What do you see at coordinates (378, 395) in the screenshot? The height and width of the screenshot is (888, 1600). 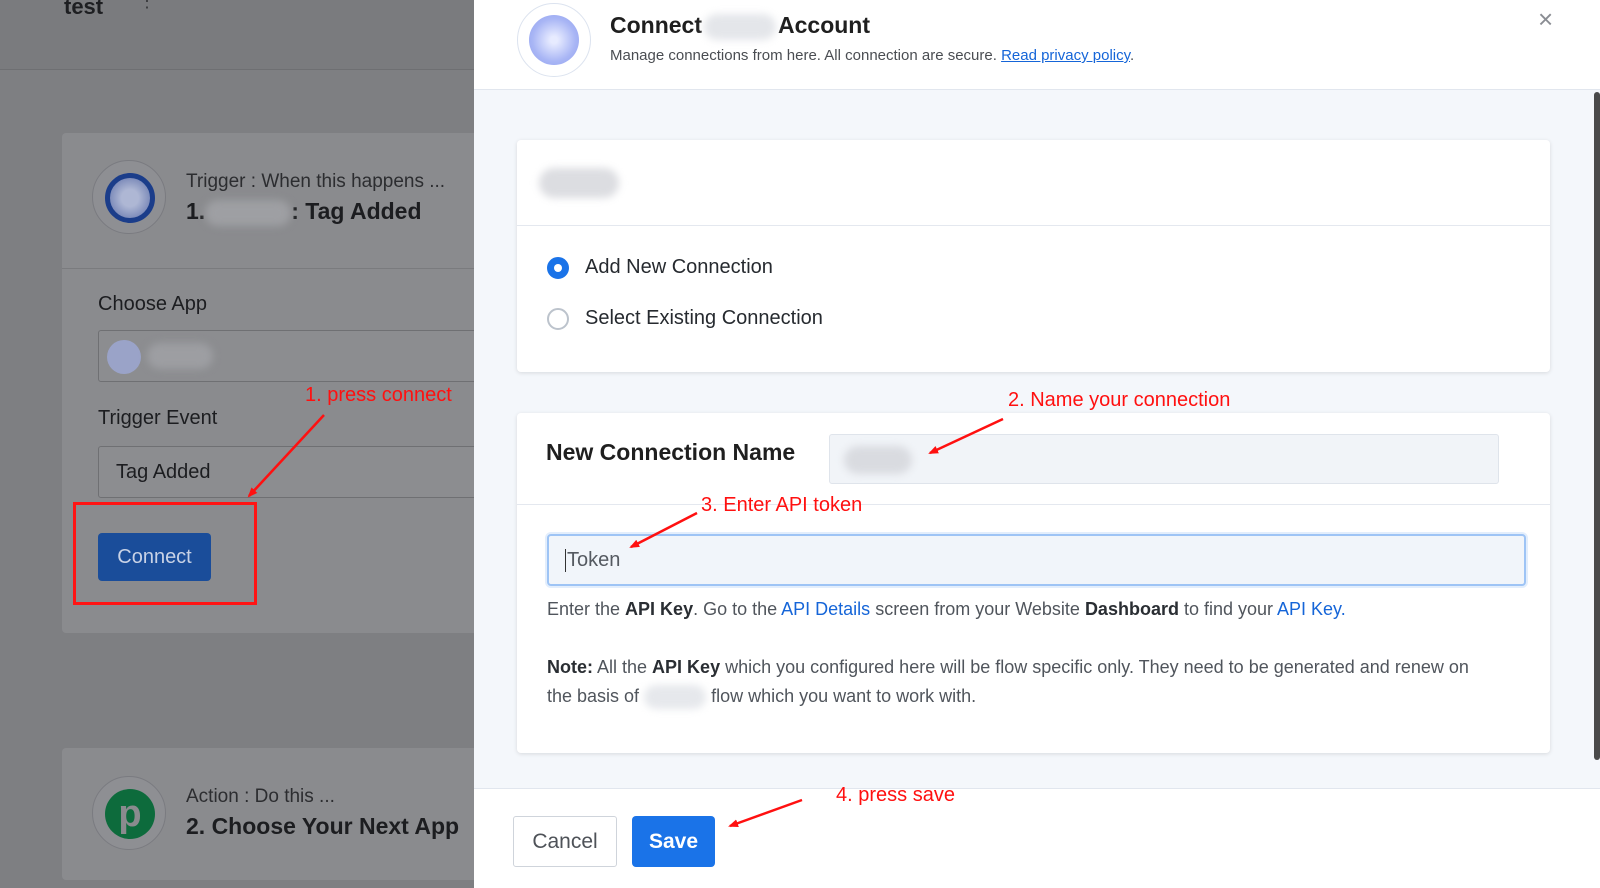 I see `annotation-step1: 1. press connect` at bounding box center [378, 395].